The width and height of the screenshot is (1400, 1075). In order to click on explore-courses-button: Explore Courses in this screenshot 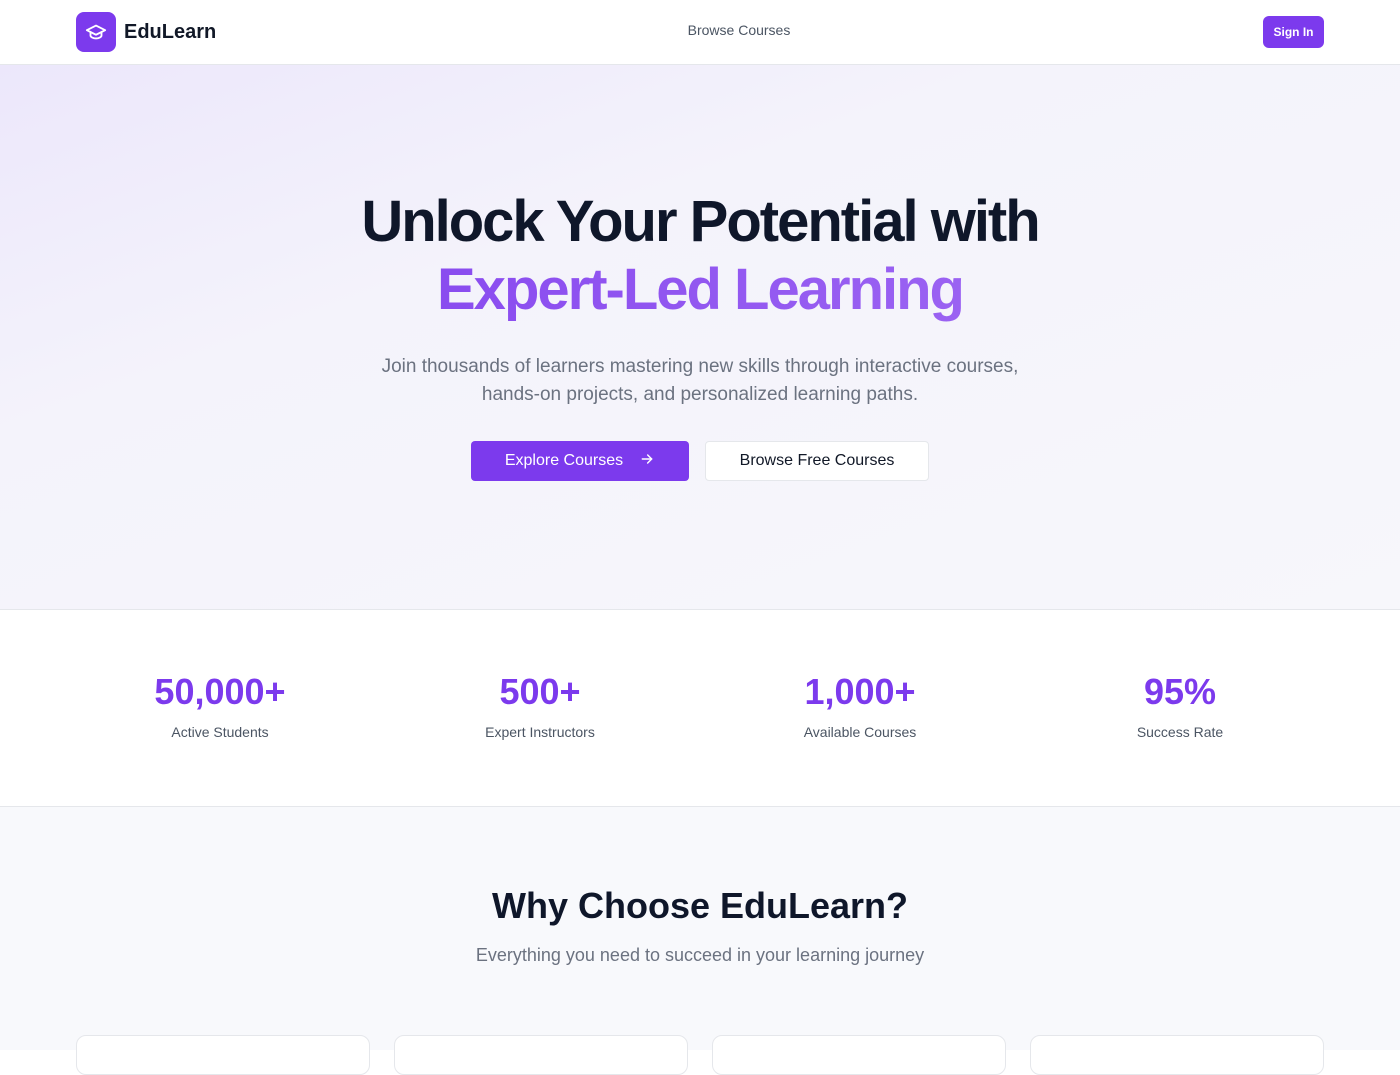, I will do `click(580, 461)`.